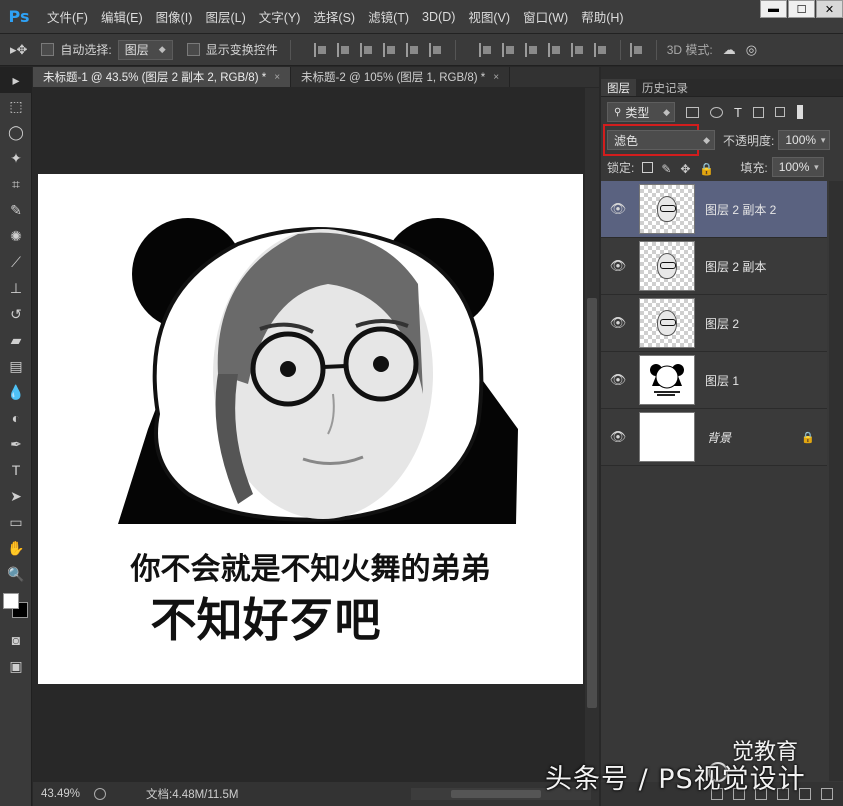 This screenshot has width=843, height=806. What do you see at coordinates (174, 16) in the screenshot?
I see `menu-image: 图像(I)` at bounding box center [174, 16].